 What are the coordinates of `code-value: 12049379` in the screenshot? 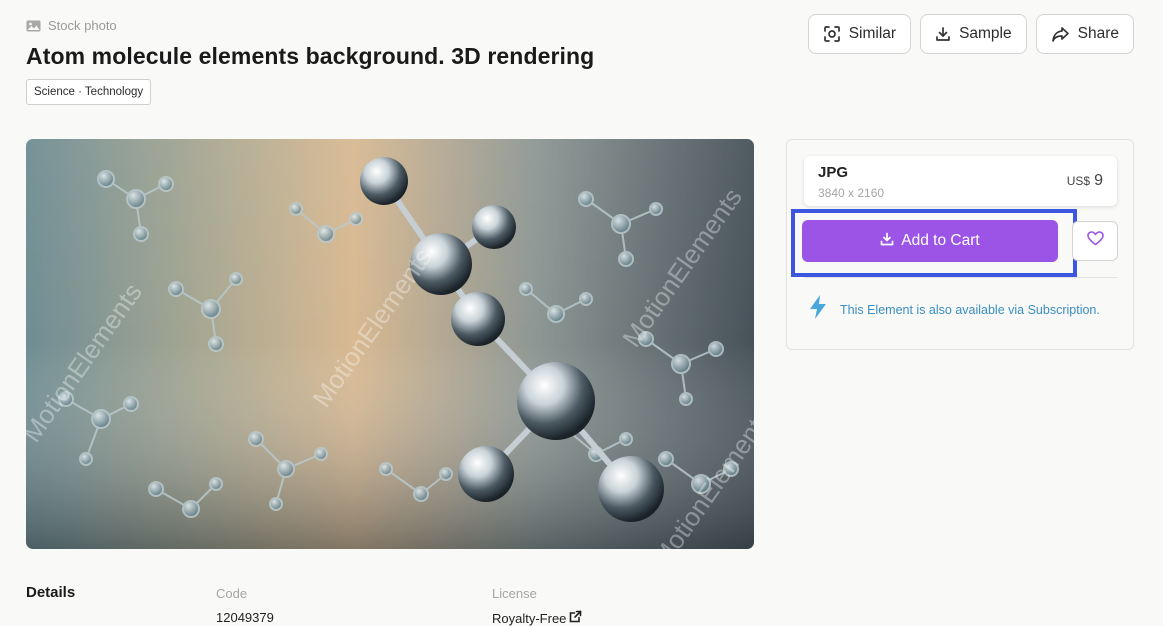 It's located at (245, 617).